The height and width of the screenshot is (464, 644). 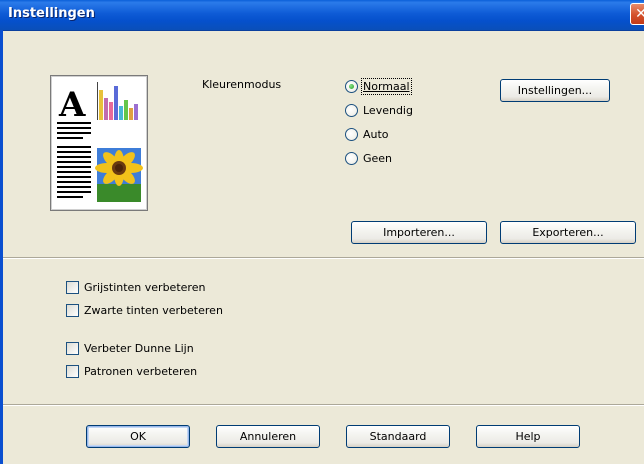 I want to click on sunflower-photo, so click(x=119, y=175).